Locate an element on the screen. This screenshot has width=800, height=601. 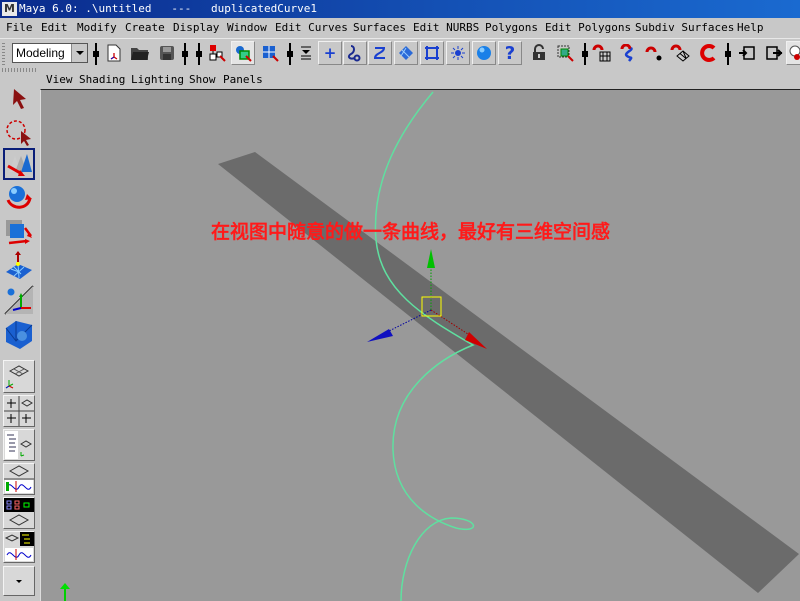
snap-to-grid-frame-icon is located at coordinates (432, 53).